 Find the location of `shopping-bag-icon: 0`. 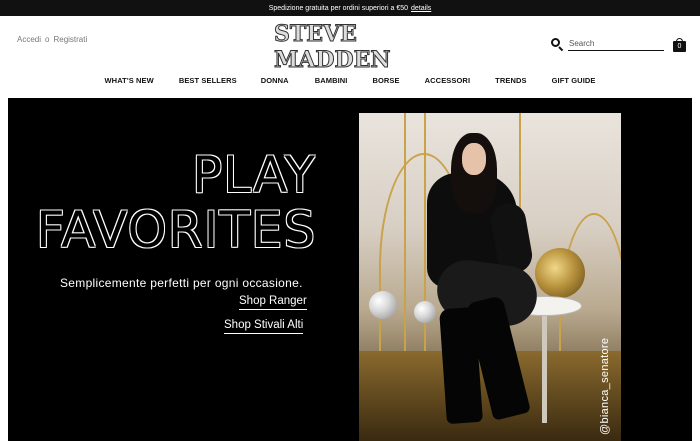

shopping-bag-icon: 0 is located at coordinates (679, 45).